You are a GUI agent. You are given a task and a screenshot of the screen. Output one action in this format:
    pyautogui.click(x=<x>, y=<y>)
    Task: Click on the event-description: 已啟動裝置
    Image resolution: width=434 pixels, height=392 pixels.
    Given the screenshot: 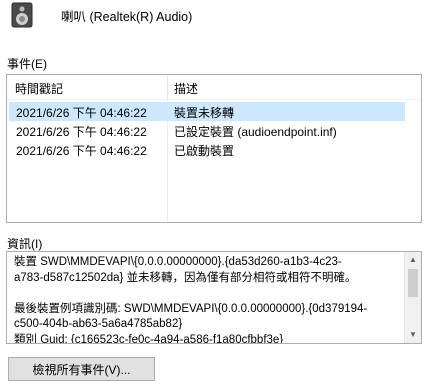 What is the action you would take?
    pyautogui.click(x=204, y=151)
    